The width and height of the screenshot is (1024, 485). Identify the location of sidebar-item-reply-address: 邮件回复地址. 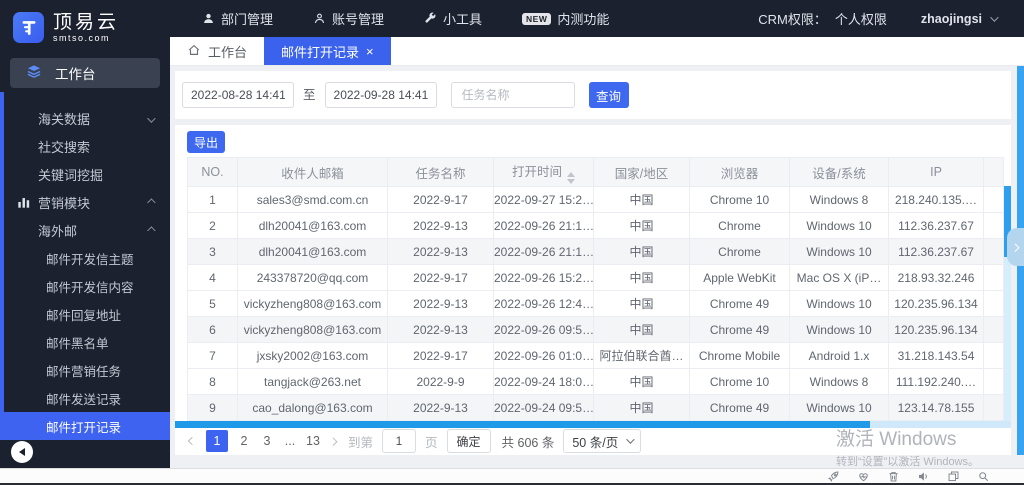
(85, 314).